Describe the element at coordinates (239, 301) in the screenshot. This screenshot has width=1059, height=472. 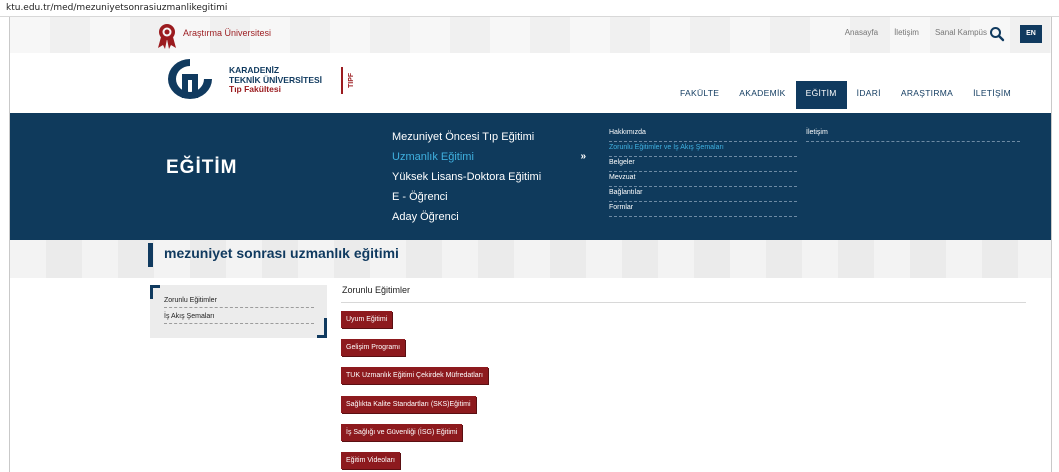
I see `sidebar-item-mandatory-trainings: Zorunlu Eğitimler` at that location.